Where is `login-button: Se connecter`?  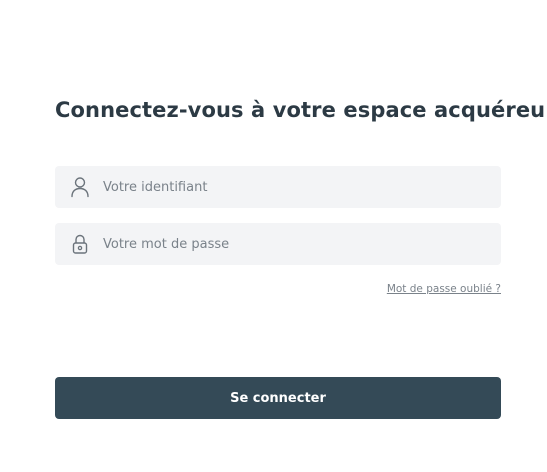 login-button: Se connecter is located at coordinates (278, 398).